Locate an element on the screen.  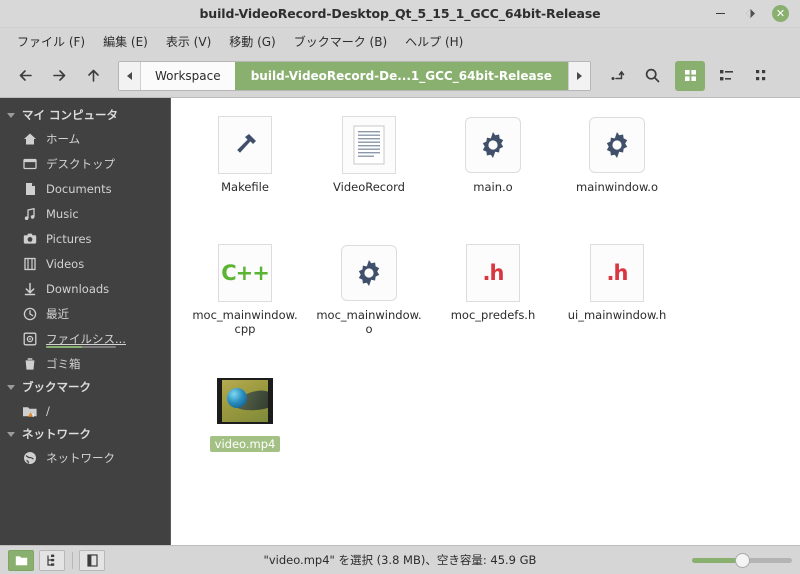
camera-icon is located at coordinates (30, 239).